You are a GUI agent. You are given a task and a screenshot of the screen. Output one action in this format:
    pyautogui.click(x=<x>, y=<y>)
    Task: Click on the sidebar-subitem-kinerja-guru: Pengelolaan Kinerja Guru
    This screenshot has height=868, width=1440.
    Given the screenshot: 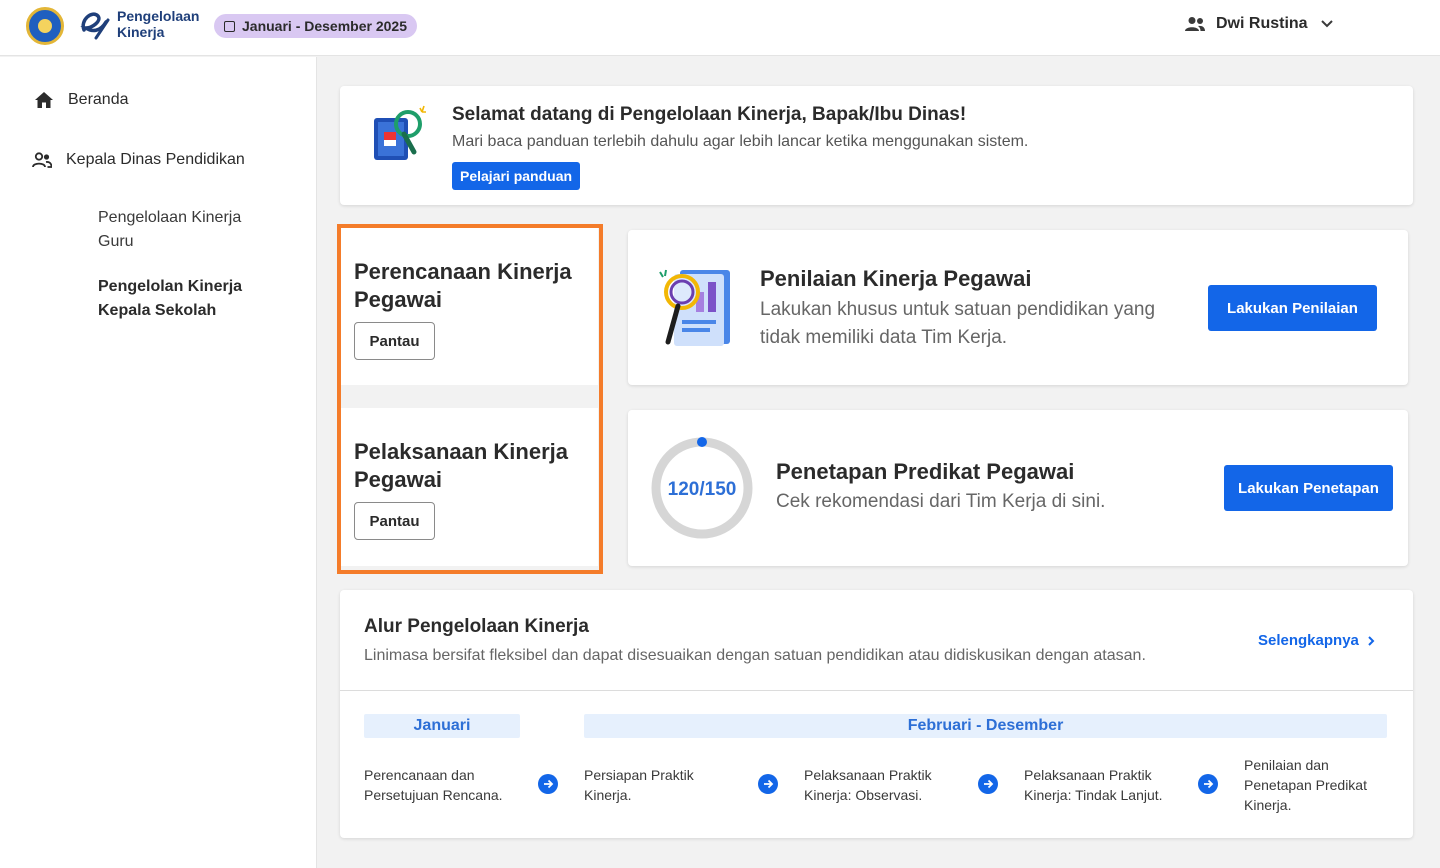 What is the action you would take?
    pyautogui.click(x=188, y=230)
    